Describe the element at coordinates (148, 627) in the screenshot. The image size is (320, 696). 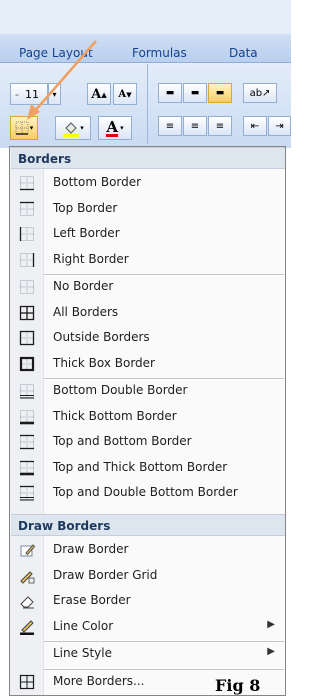
I see `menu-item-line-color: Line Color ▶` at that location.